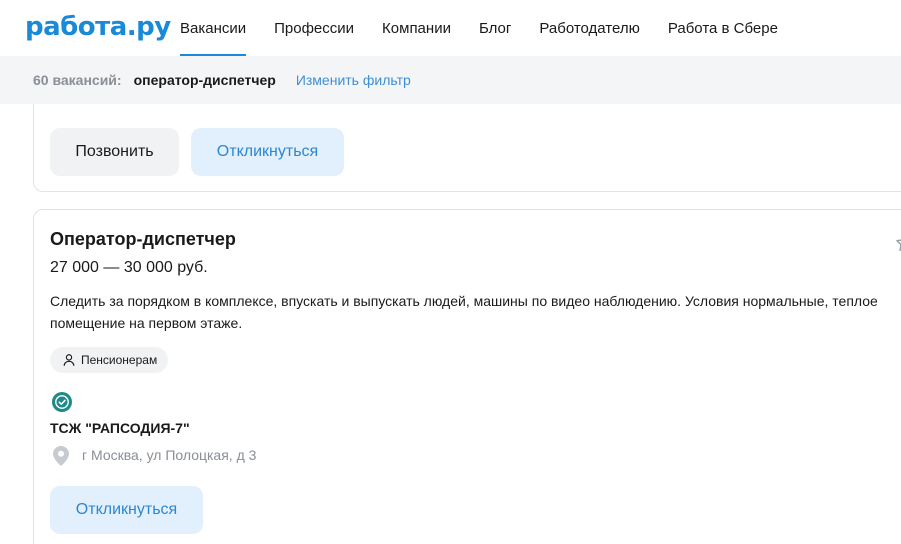  I want to click on nav-item-blog: Блог, so click(495, 28).